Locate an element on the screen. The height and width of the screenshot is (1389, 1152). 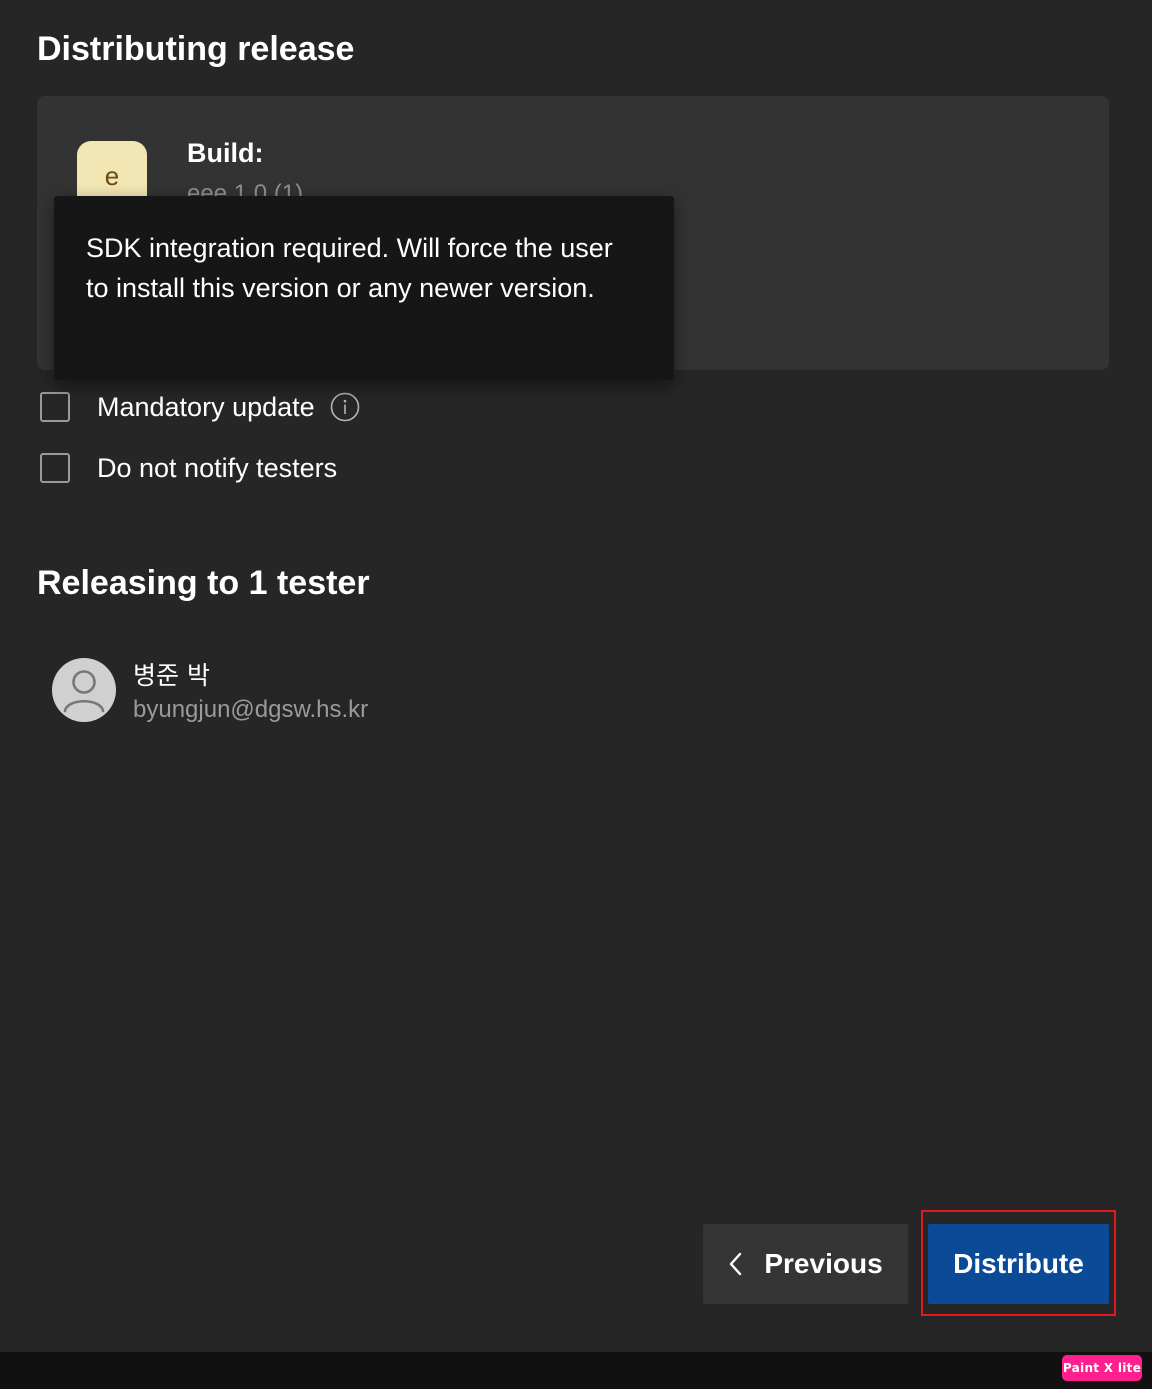
chevron-left-icon is located at coordinates (736, 1264).